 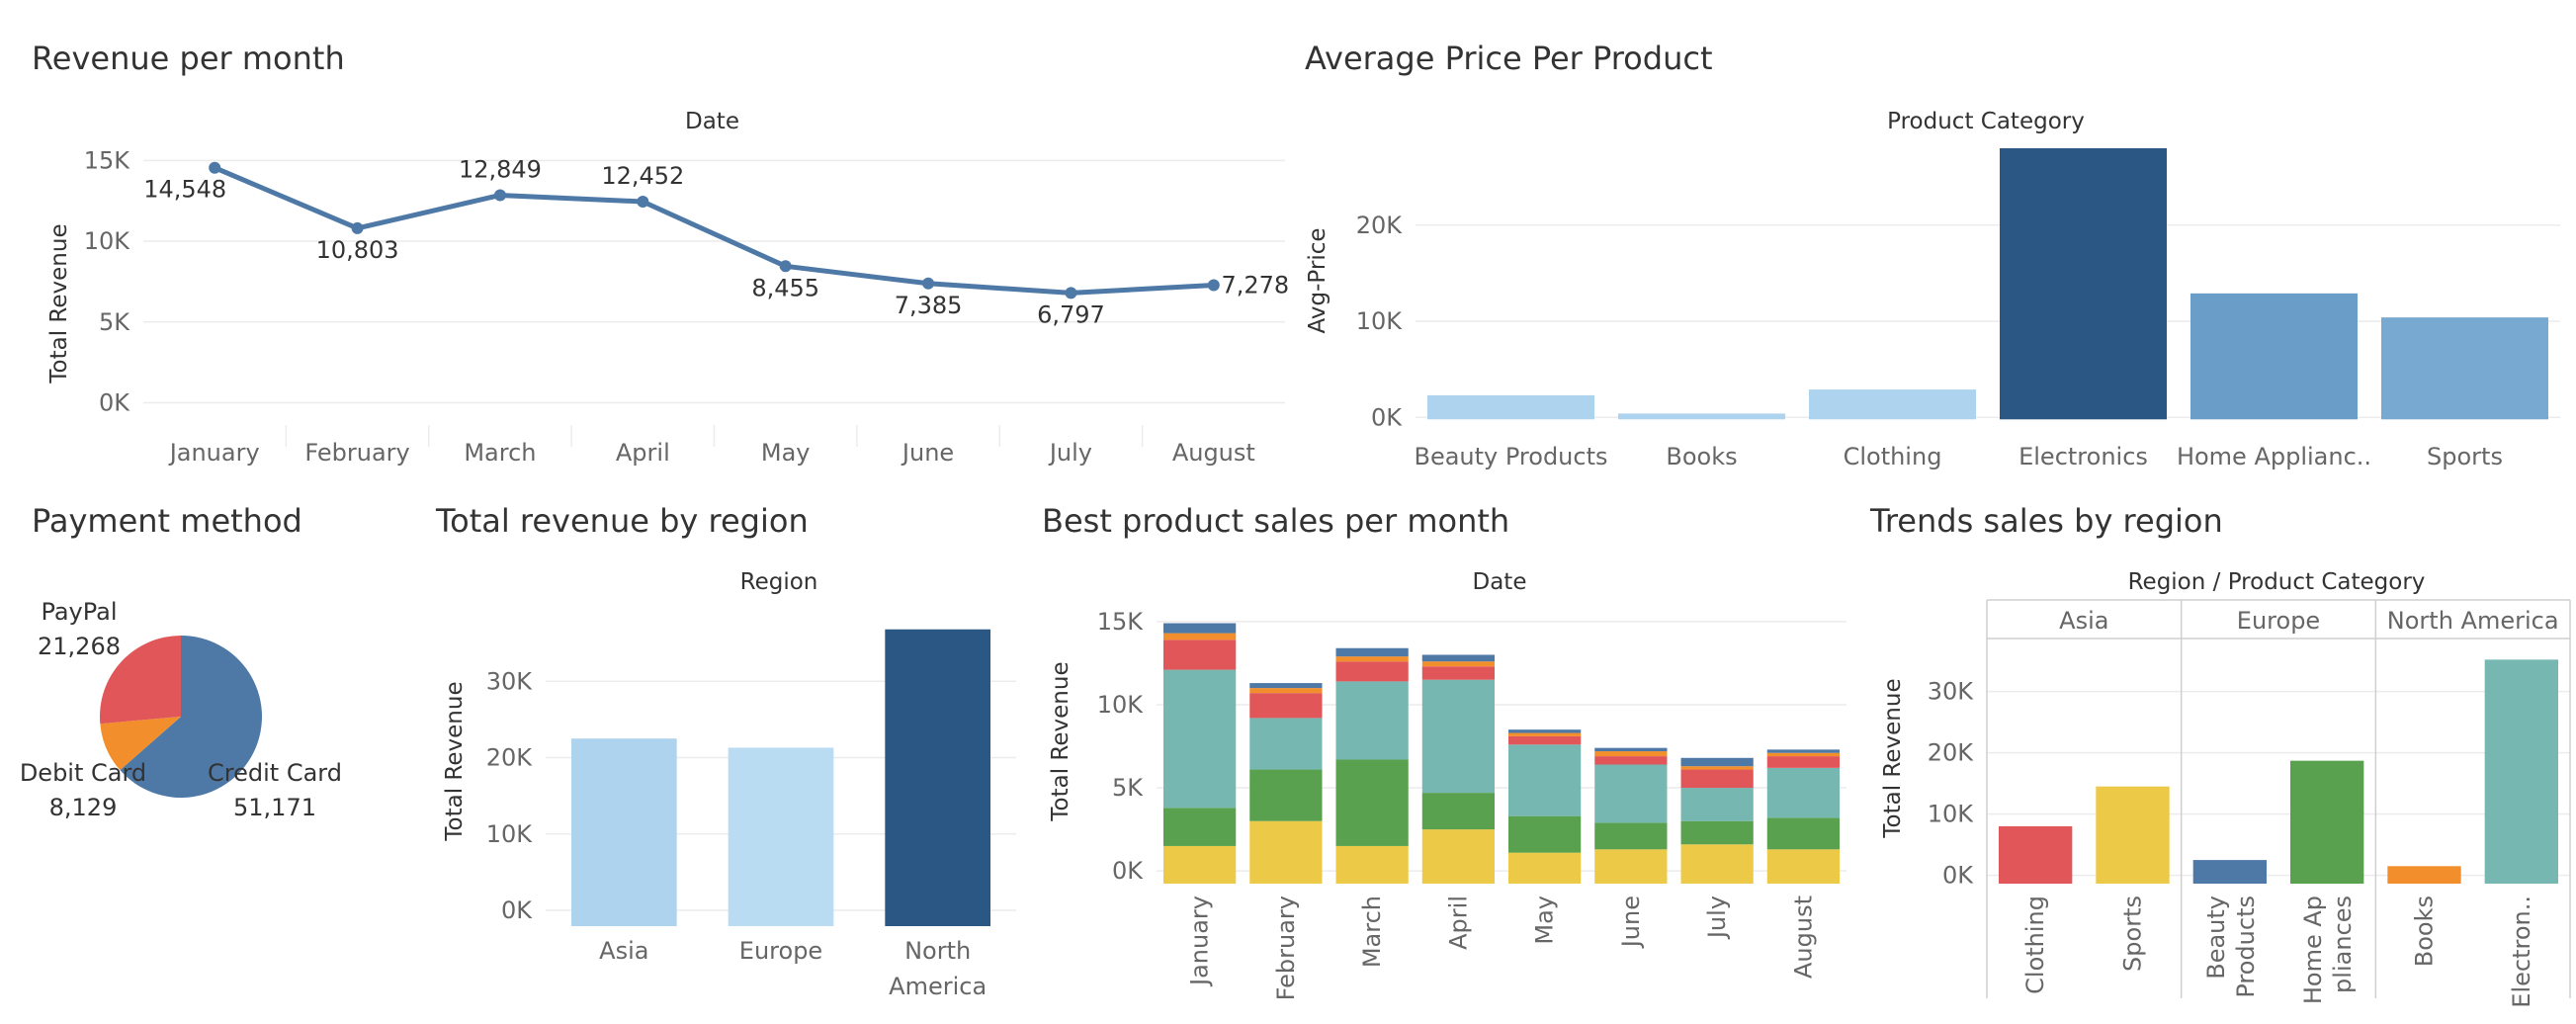 What do you see at coordinates (927, 453) in the screenshot?
I see `x-tick-label: June` at bounding box center [927, 453].